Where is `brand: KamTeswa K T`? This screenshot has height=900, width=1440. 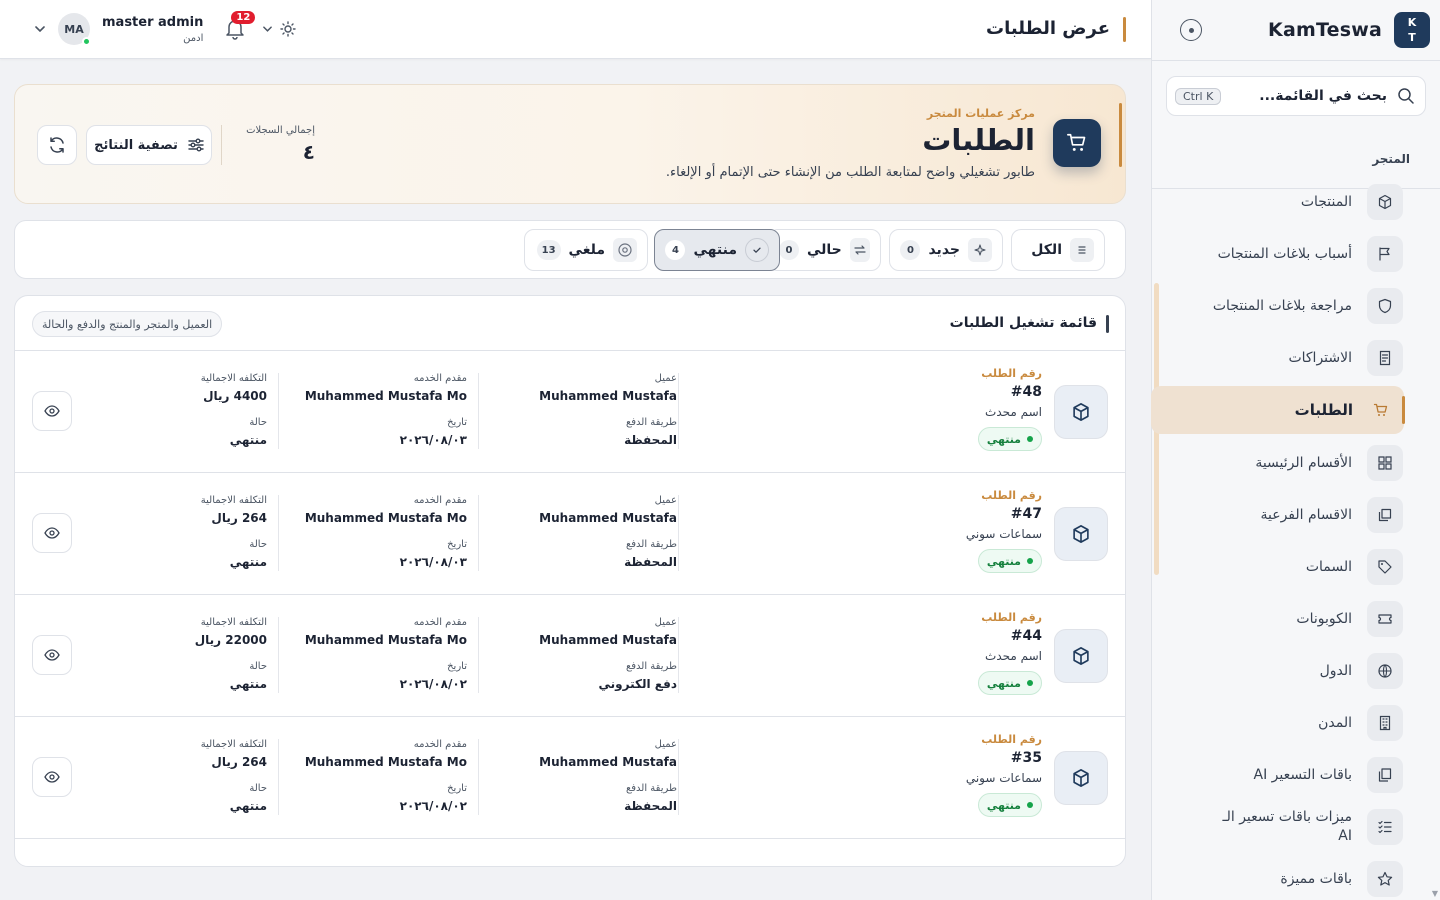
brand: KamTeswa K T is located at coordinates (1349, 30).